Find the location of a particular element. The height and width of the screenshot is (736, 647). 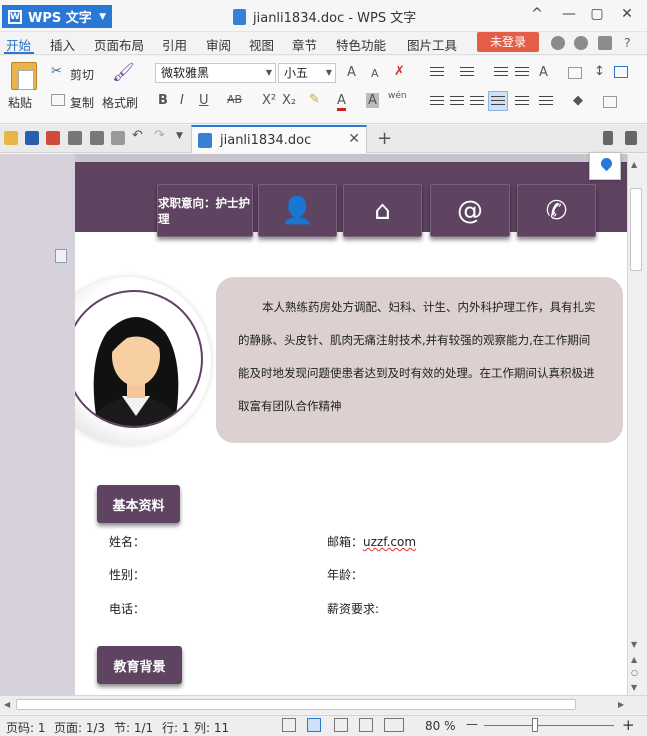

close-button: ✕ is located at coordinates (627, 14).